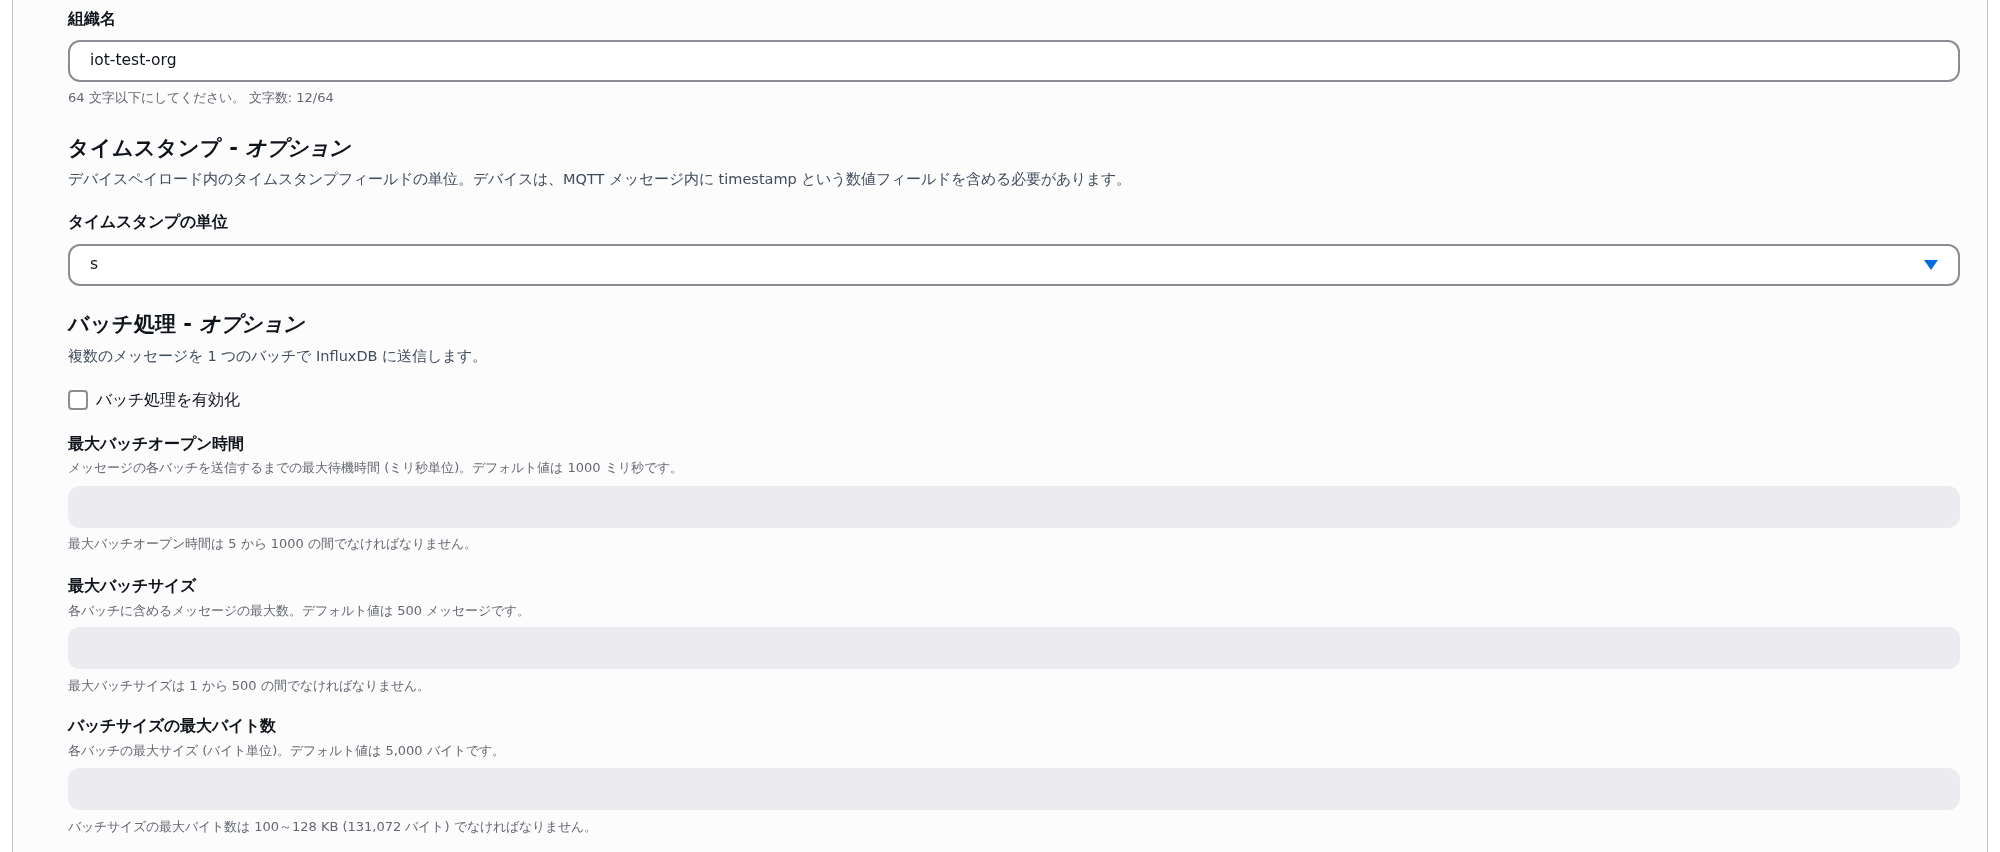 This screenshot has height=852, width=2000. Describe the element at coordinates (1014, 61) in the screenshot. I see `text-field: iot-test-org` at that location.